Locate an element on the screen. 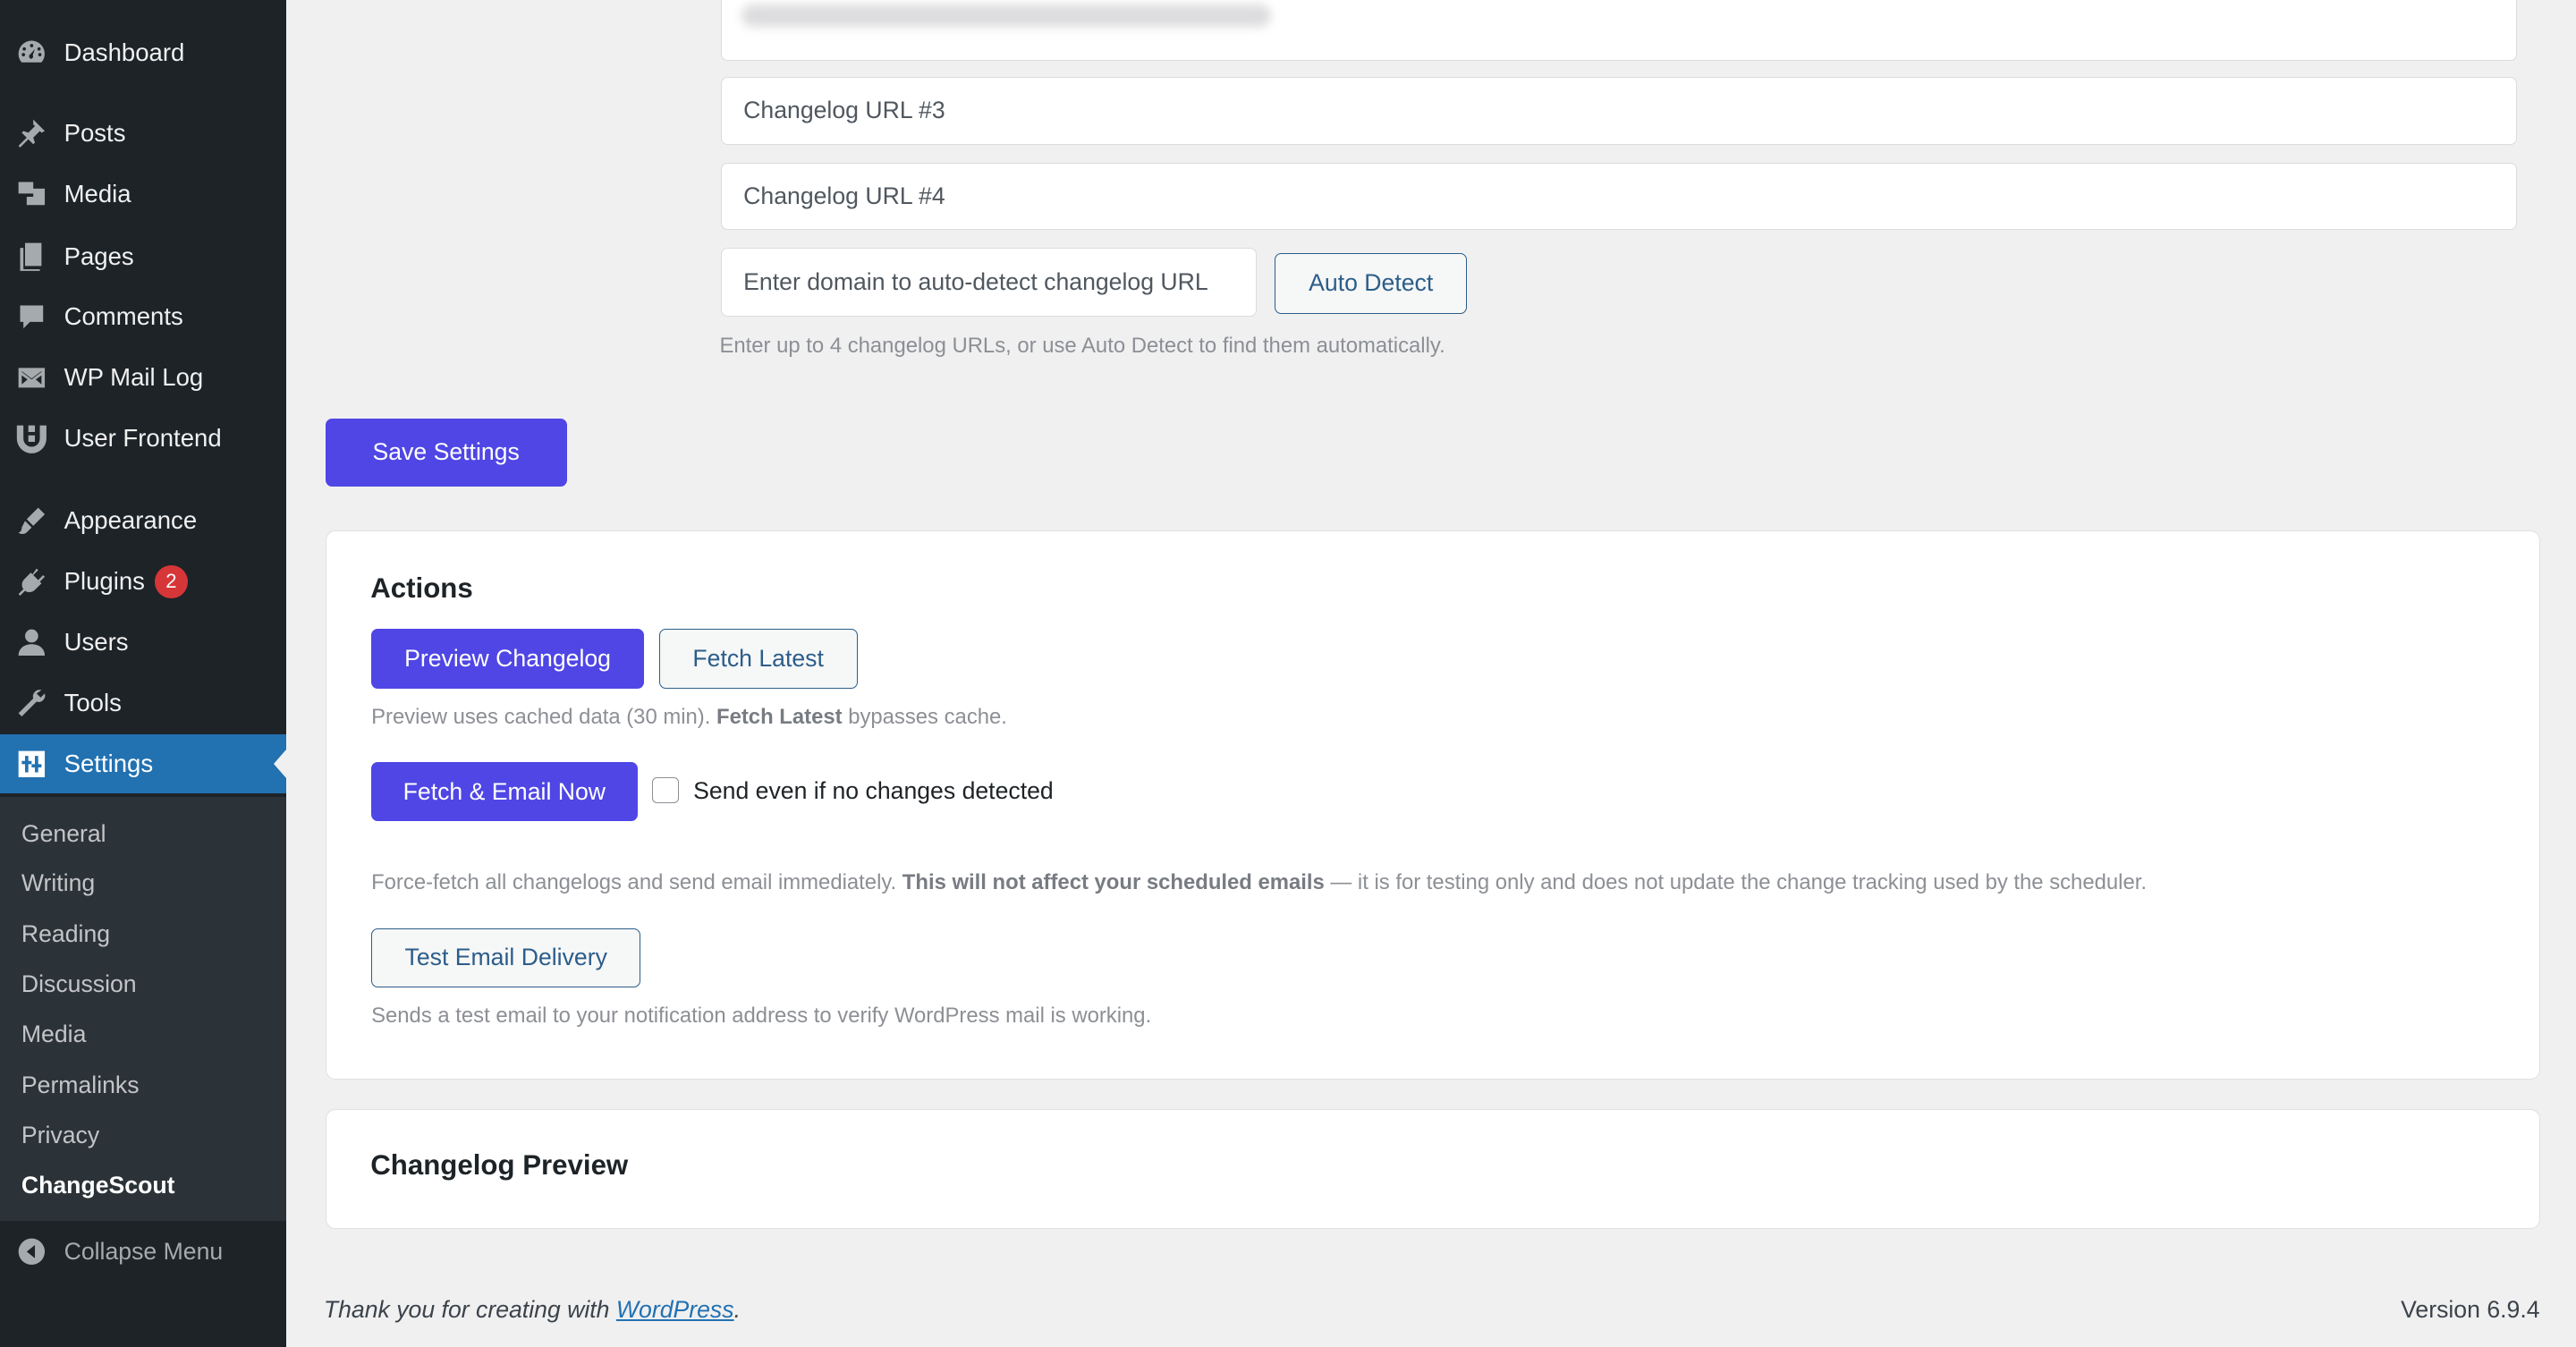  pages-icon is located at coordinates (31, 256).